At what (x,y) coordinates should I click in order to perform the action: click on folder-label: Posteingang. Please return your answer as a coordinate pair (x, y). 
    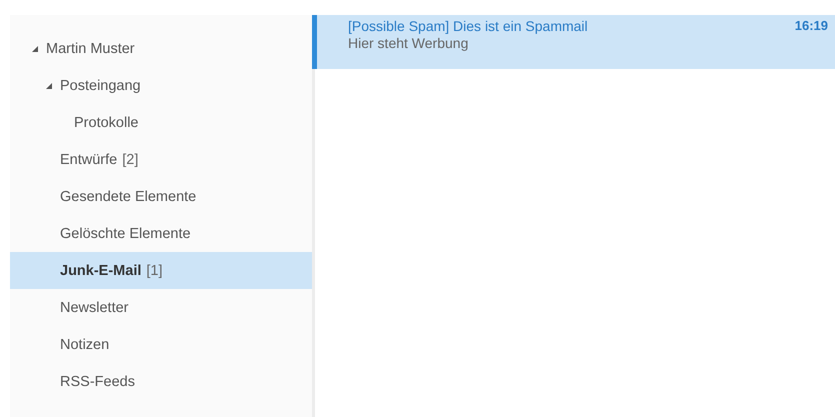
    Looking at the image, I should click on (100, 86).